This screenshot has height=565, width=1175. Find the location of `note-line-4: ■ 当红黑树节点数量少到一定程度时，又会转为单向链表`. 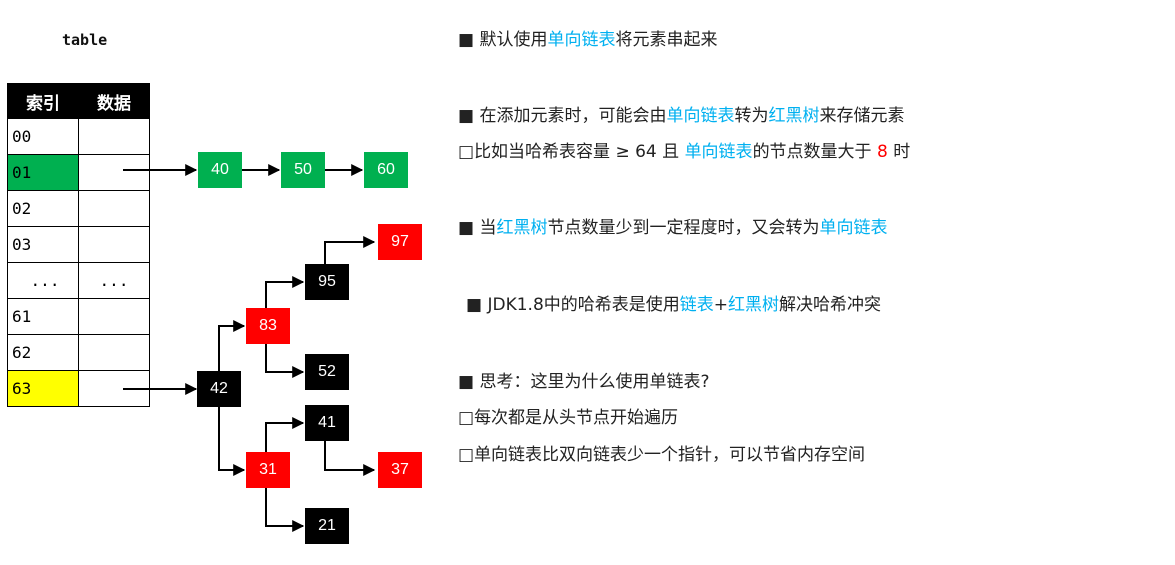

note-line-4: ■ 当红黑树节点数量少到一定程度时，又会转为单向链表 is located at coordinates (672, 225).